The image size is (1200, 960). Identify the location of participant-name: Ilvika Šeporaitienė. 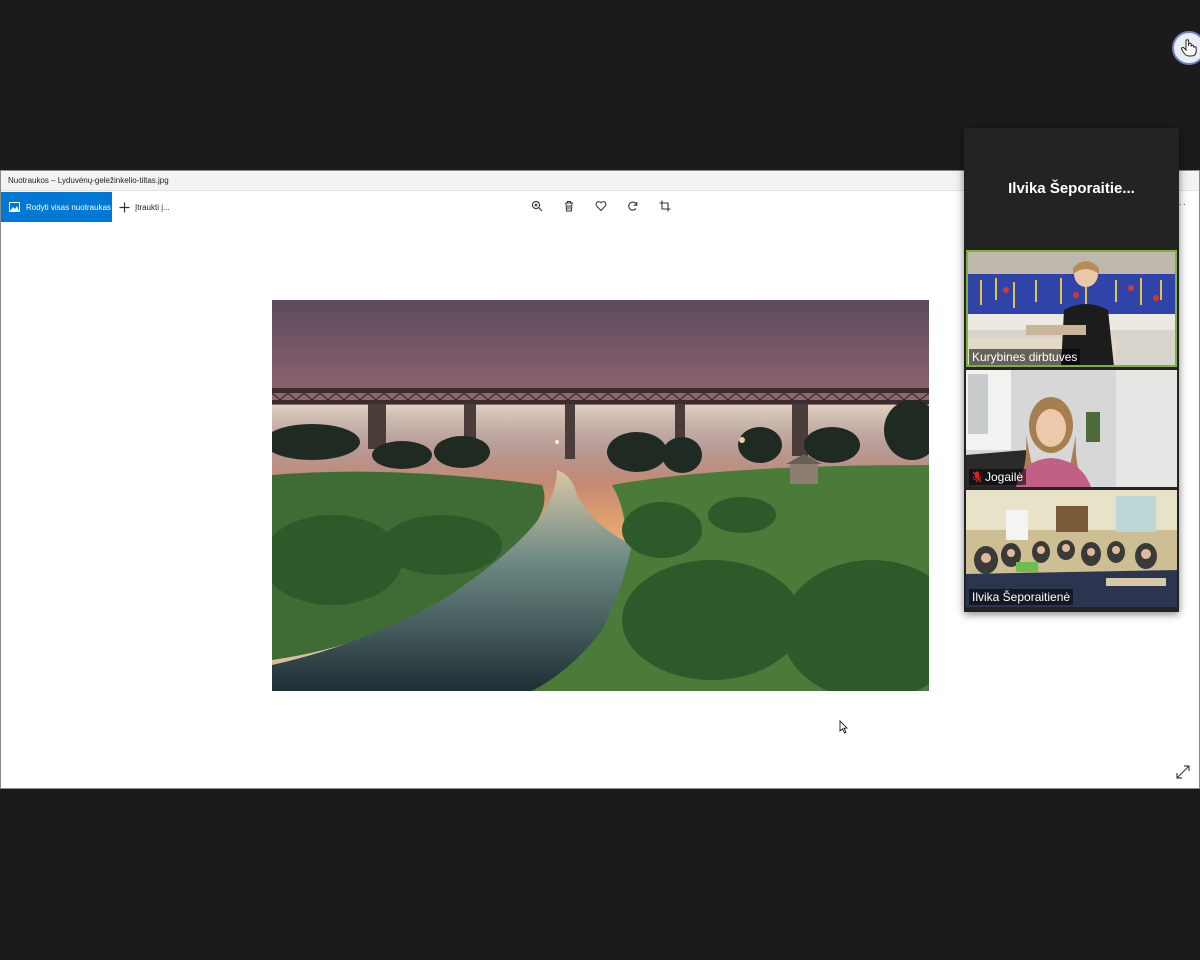
(1021, 597).